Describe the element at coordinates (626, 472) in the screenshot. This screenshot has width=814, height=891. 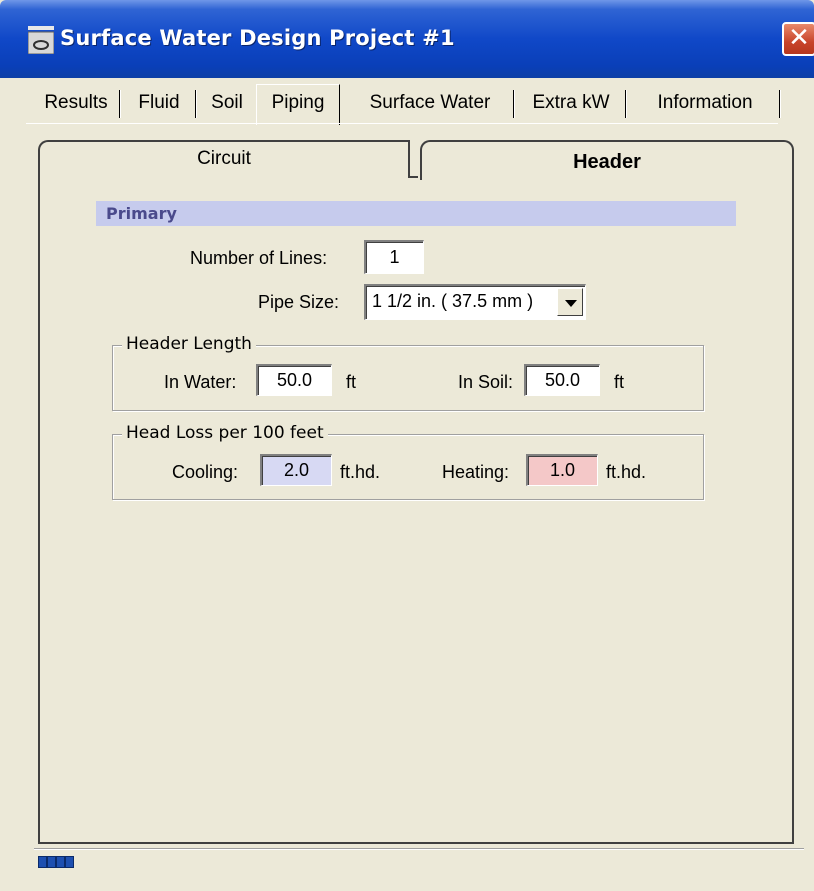
I see `heating-unit: ft.hd.` at that location.